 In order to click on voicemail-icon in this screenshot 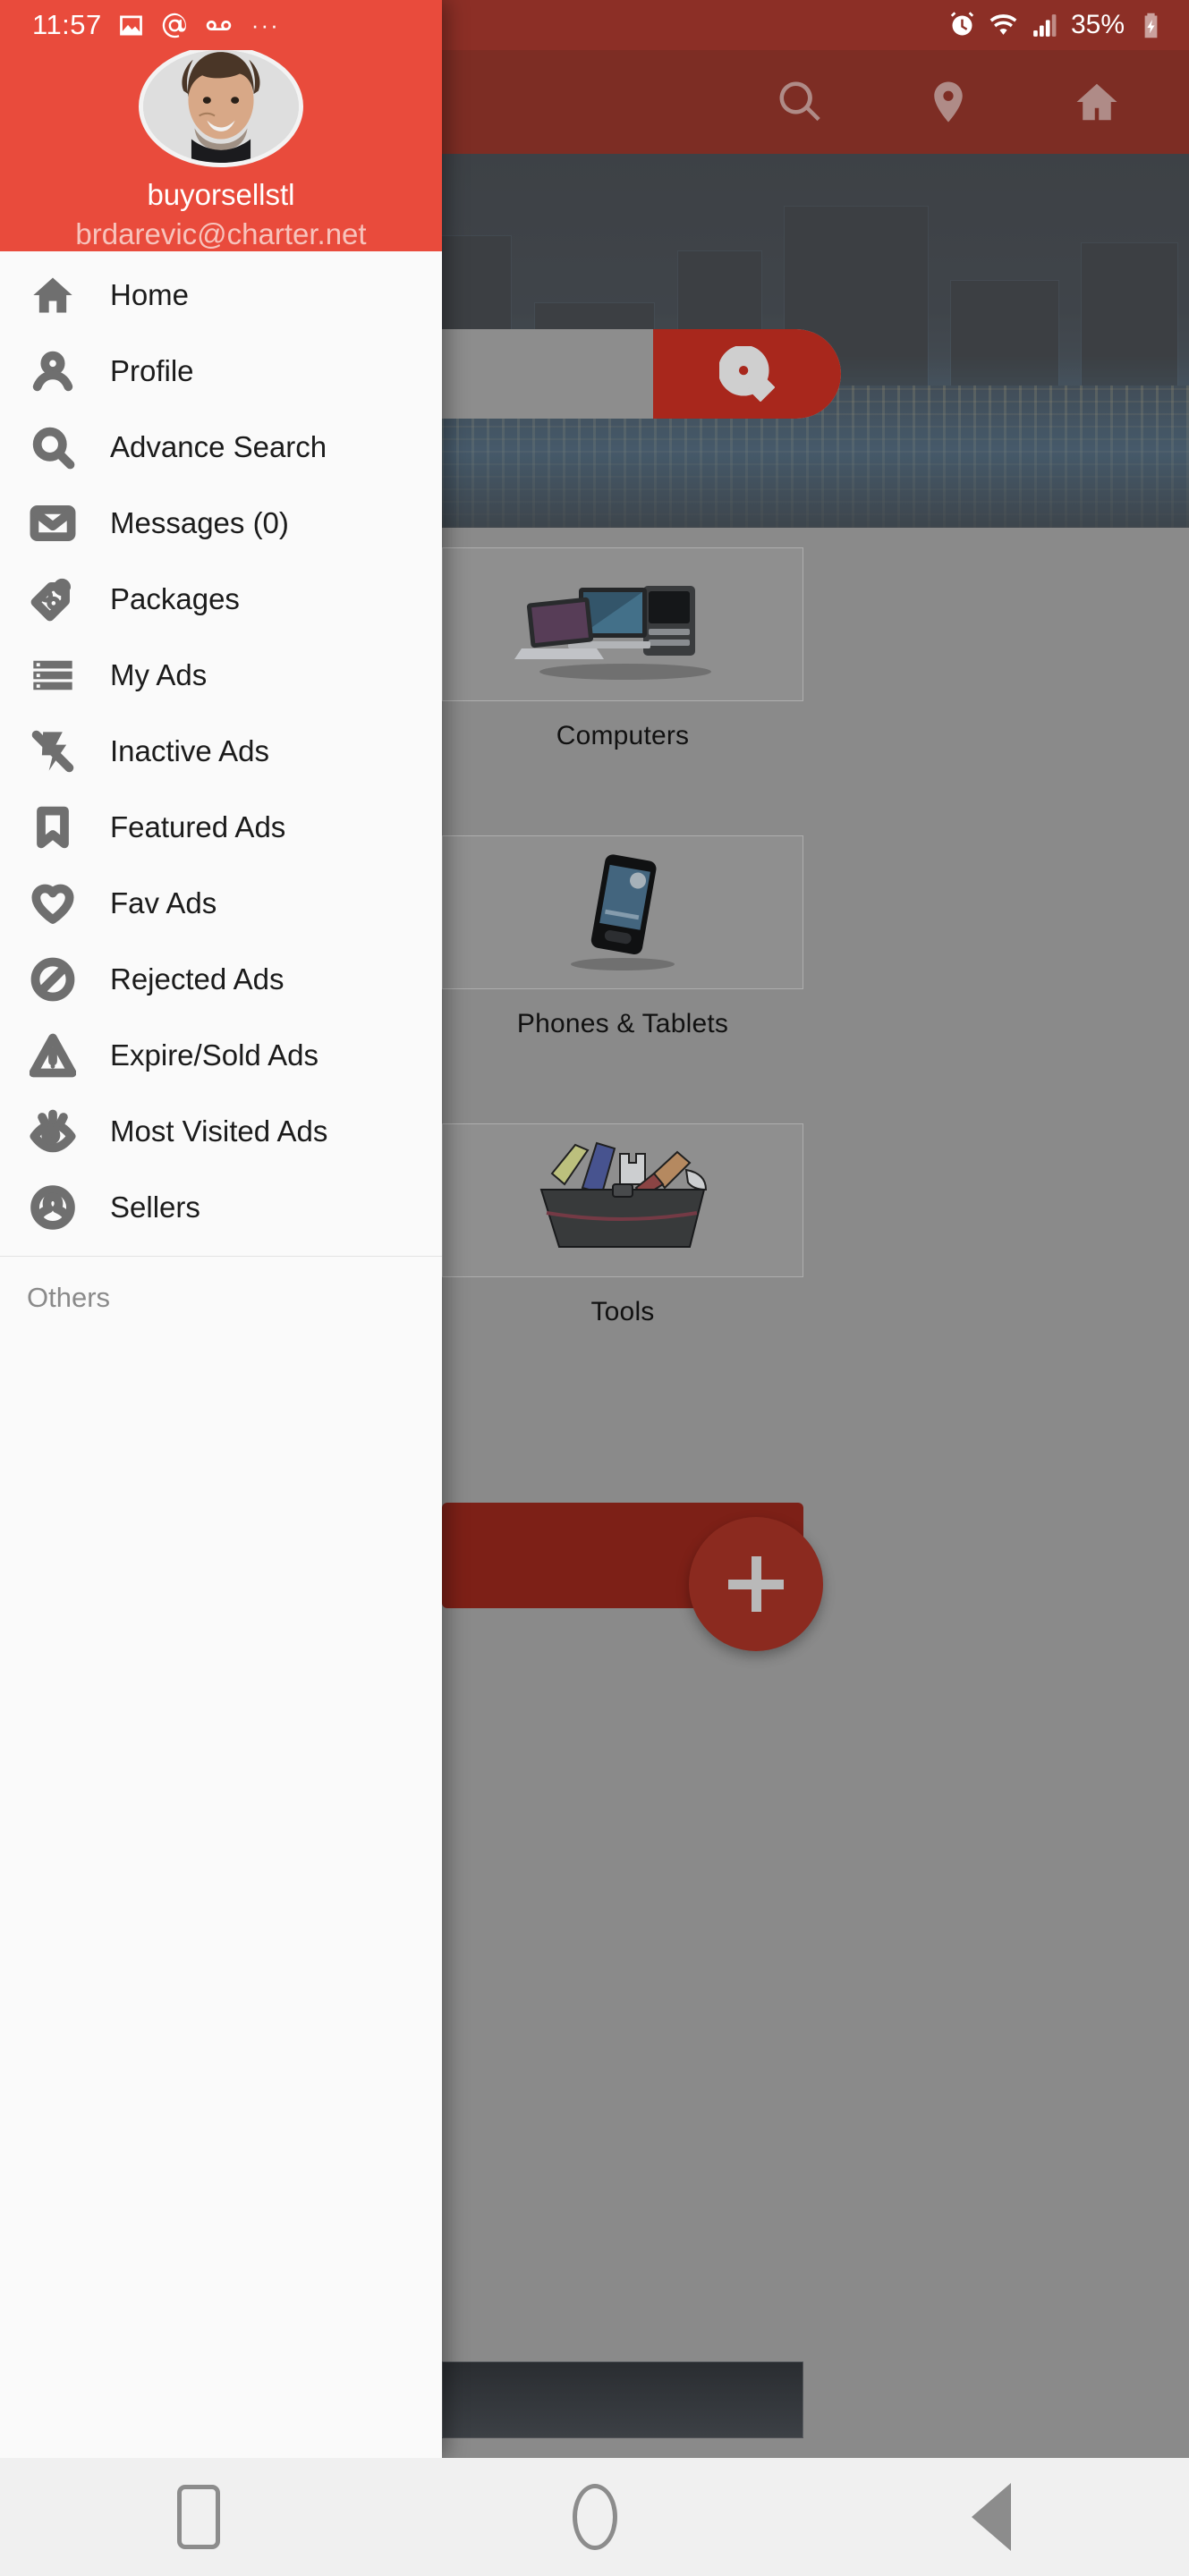, I will do `click(219, 25)`.